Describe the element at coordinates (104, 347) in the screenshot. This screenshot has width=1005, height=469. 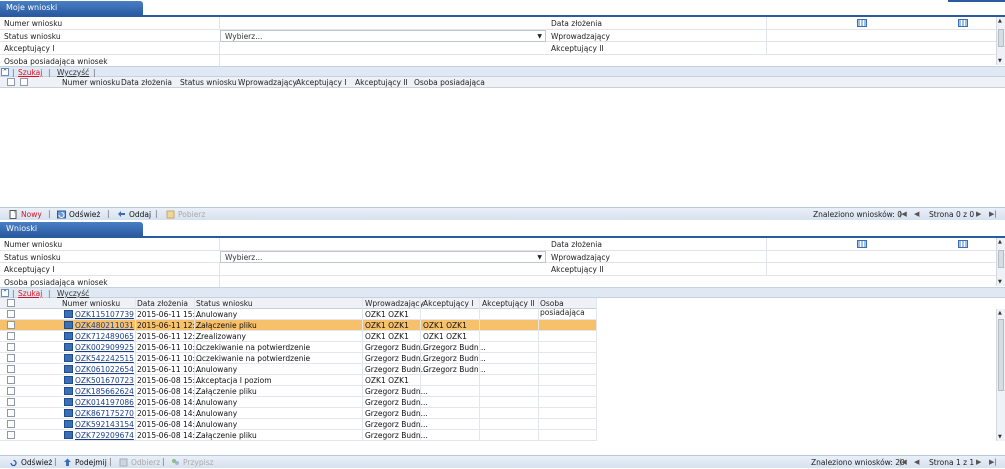
I see `request-number-link: OZK002909925` at that location.